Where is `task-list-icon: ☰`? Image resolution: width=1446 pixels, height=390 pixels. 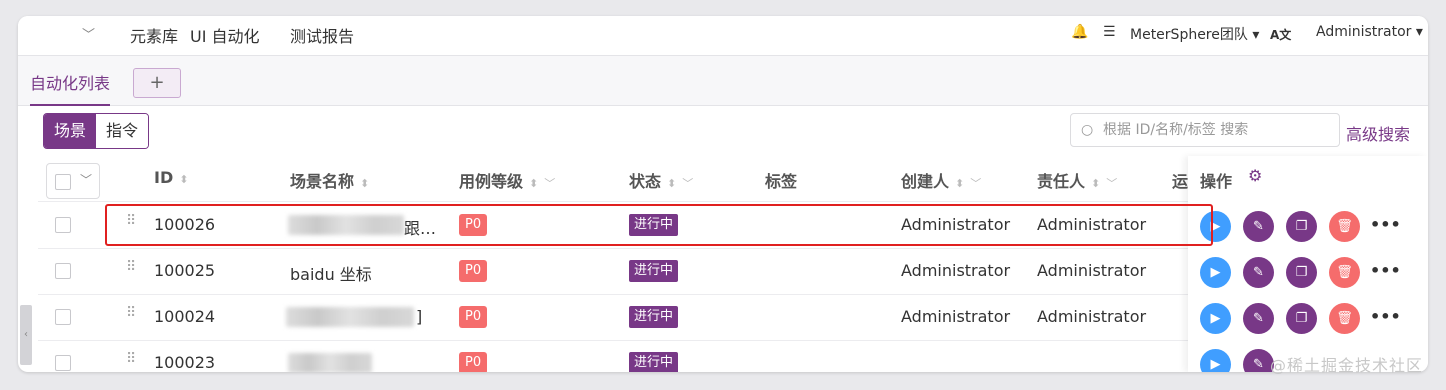 task-list-icon: ☰ is located at coordinates (1109, 32).